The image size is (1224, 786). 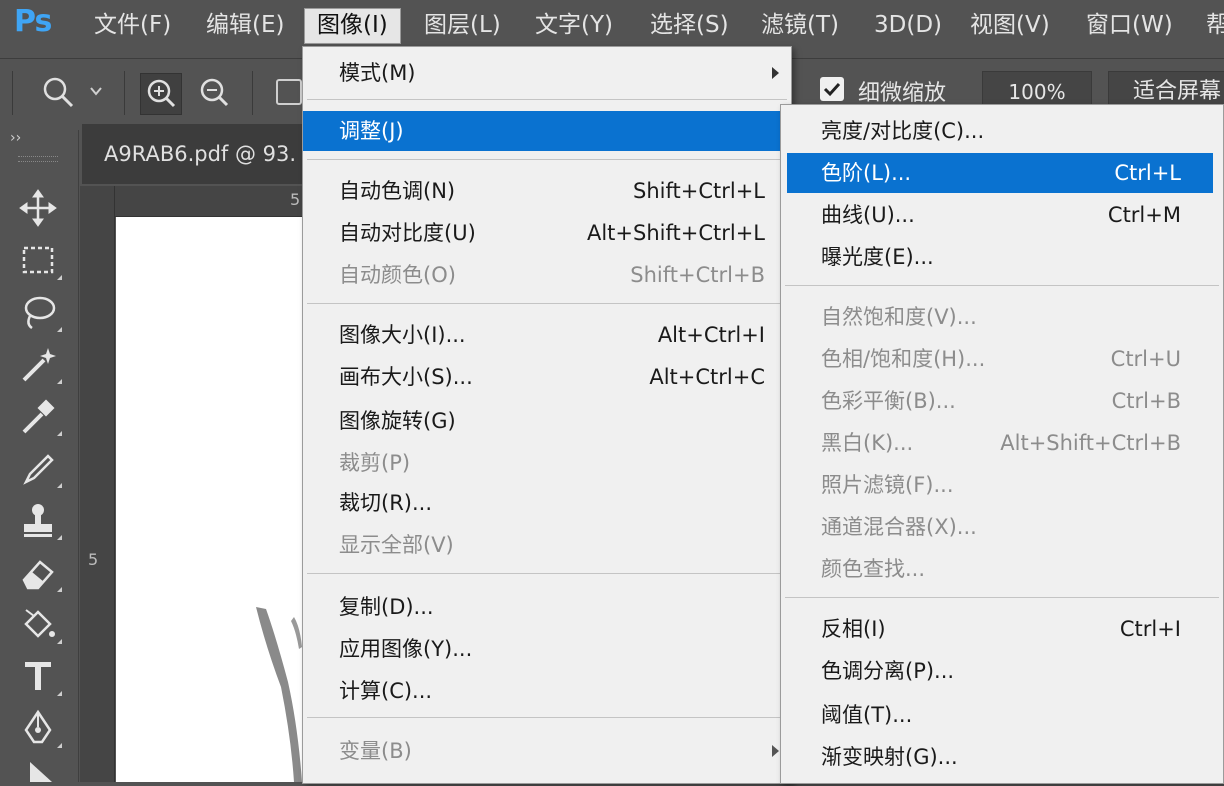 What do you see at coordinates (547, 335) in the screenshot?
I see `menu-item-image-size: 图像大小(I)... Alt+Ctrl+I` at bounding box center [547, 335].